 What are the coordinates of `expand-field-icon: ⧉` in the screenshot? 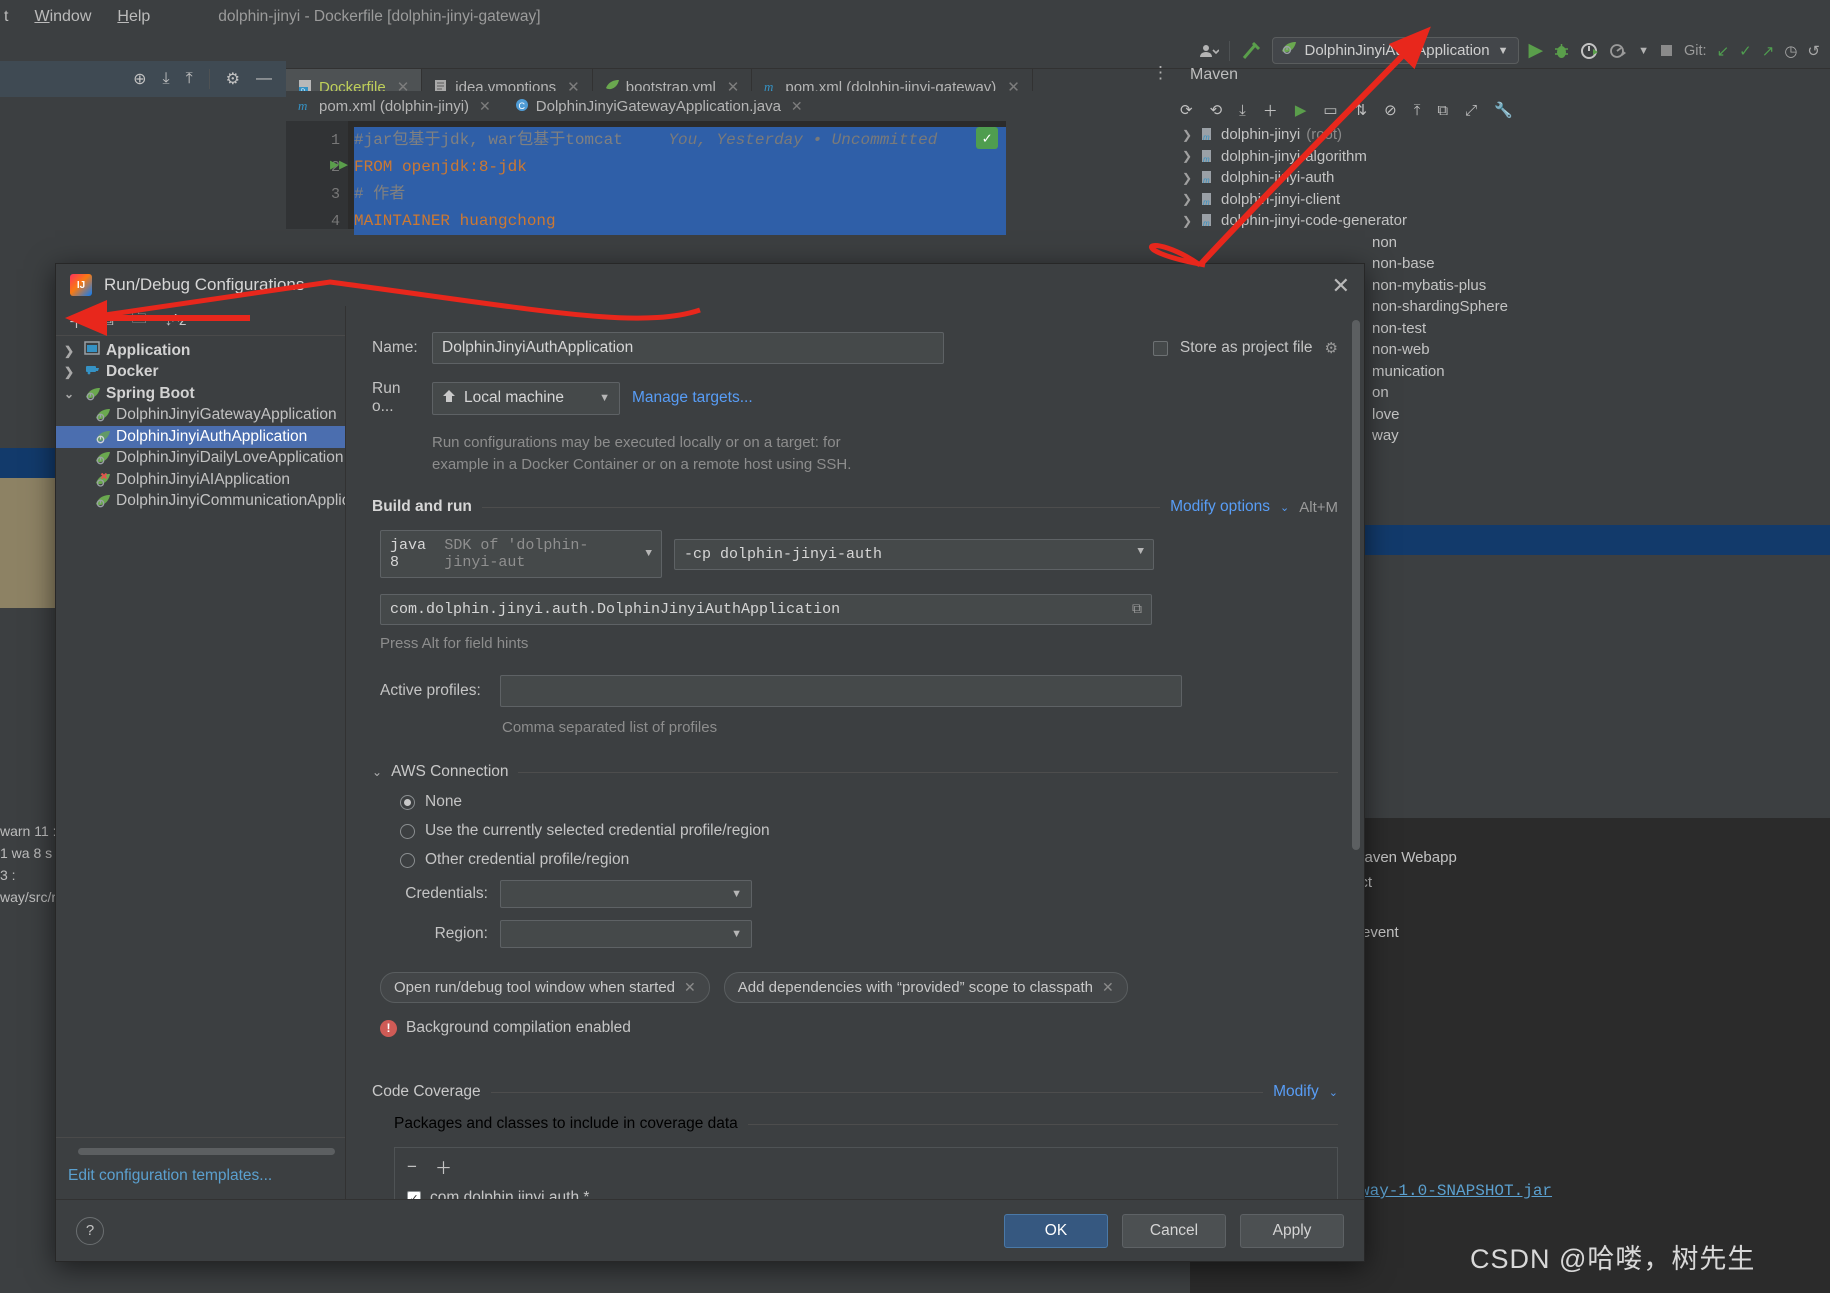 It's located at (1137, 610).